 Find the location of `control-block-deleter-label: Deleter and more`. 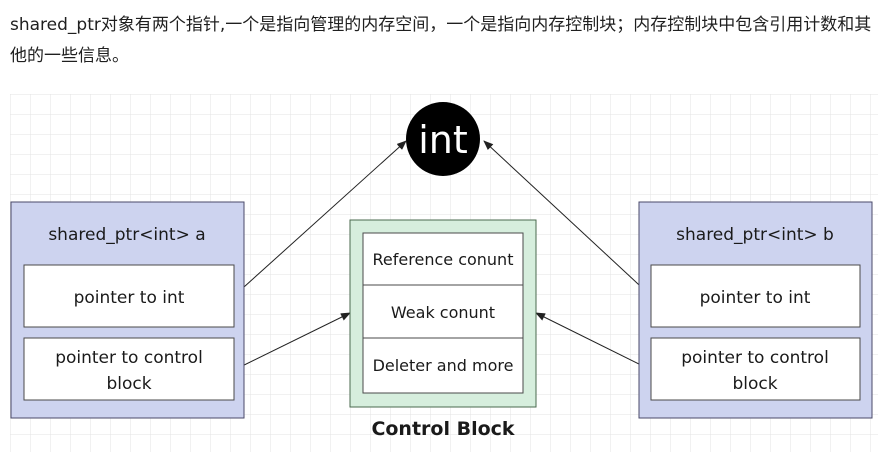

control-block-deleter-label: Deleter and more is located at coordinates (443, 365).